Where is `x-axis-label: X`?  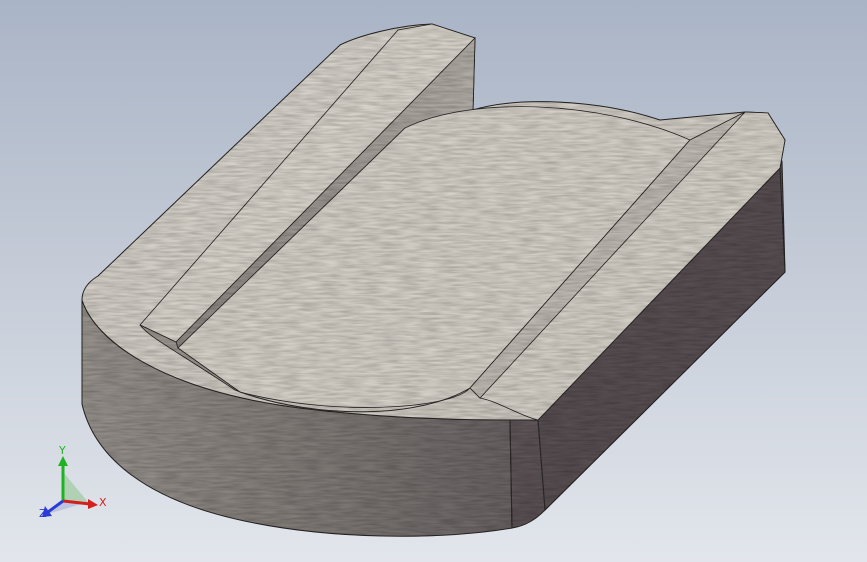 x-axis-label: X is located at coordinates (103, 502).